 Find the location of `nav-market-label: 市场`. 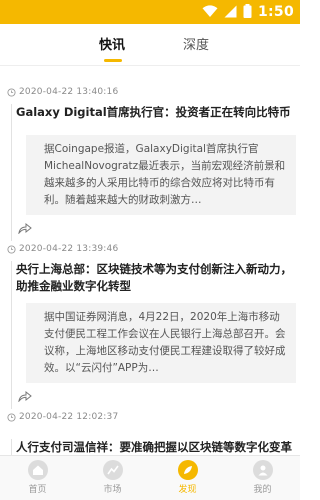

nav-market-label: 市场 is located at coordinates (112, 490).